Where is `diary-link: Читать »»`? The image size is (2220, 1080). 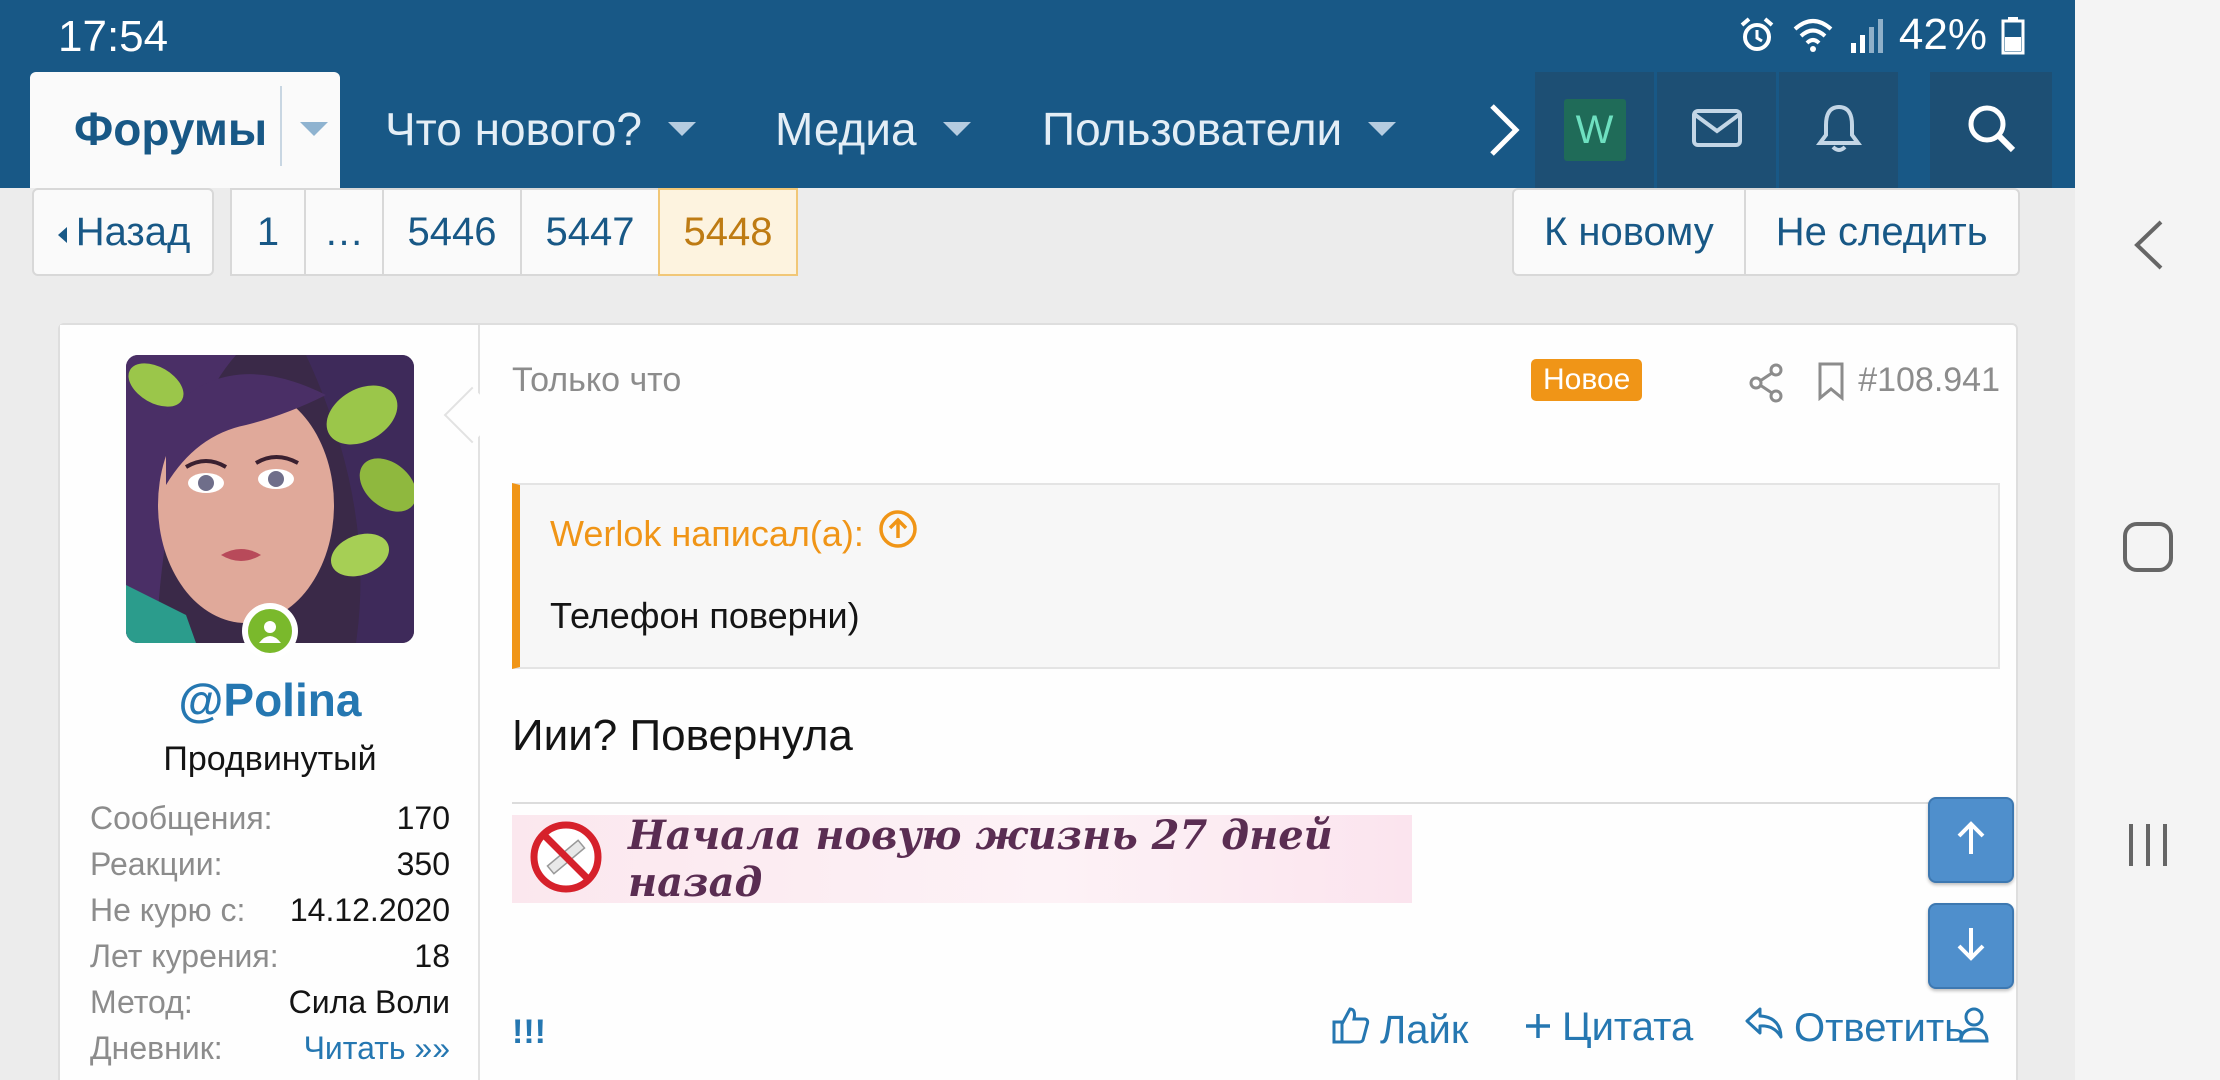
diary-link: Читать »» is located at coordinates (377, 1048).